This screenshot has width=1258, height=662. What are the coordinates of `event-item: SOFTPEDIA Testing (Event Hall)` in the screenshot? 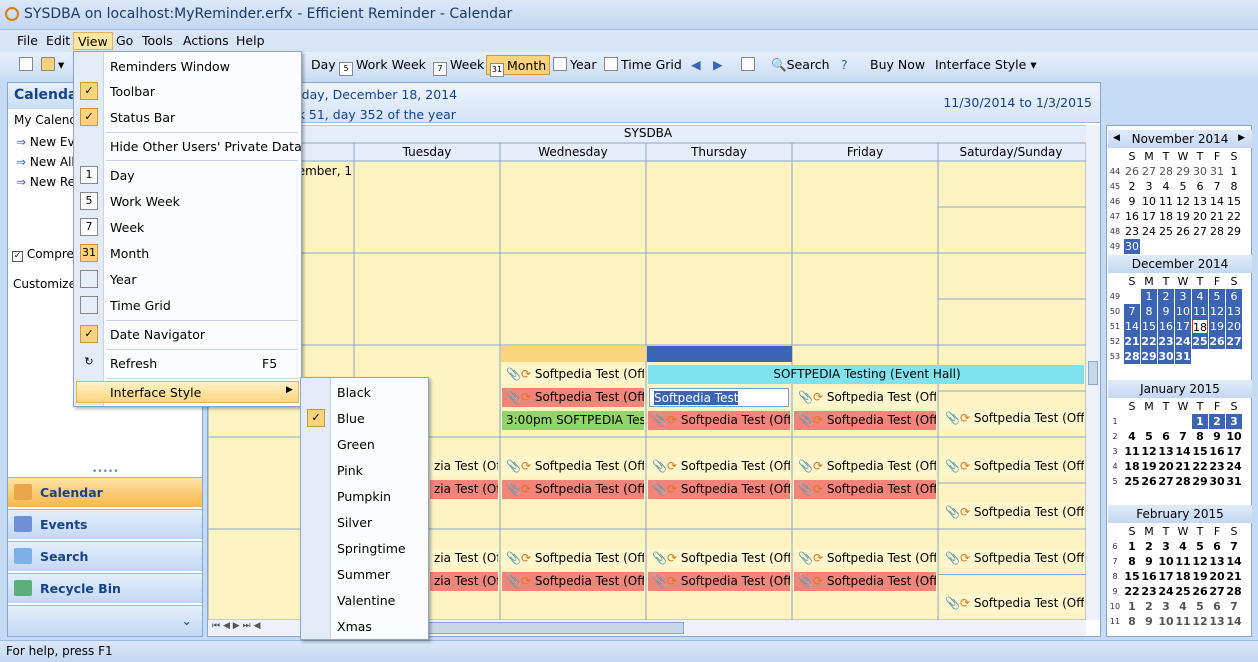 It's located at (866, 374).